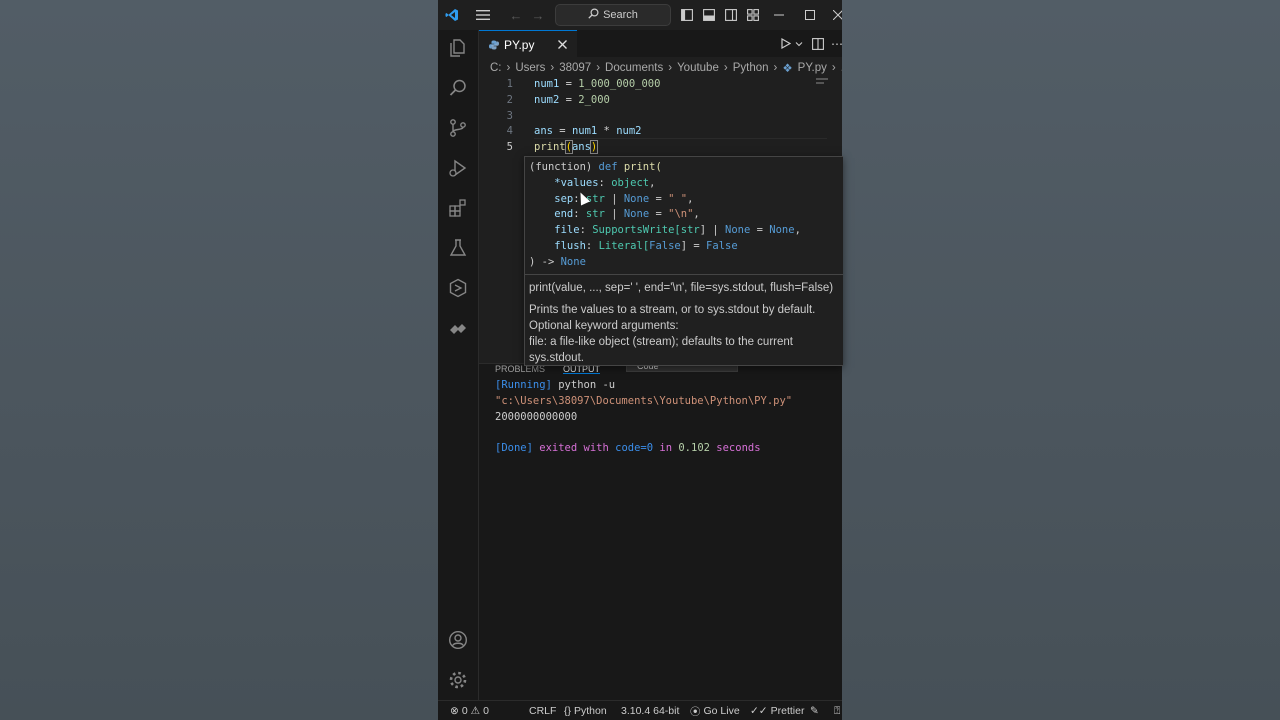 This screenshot has height=720, width=1280. Describe the element at coordinates (547, 84) in the screenshot. I see `code-token: num1` at that location.